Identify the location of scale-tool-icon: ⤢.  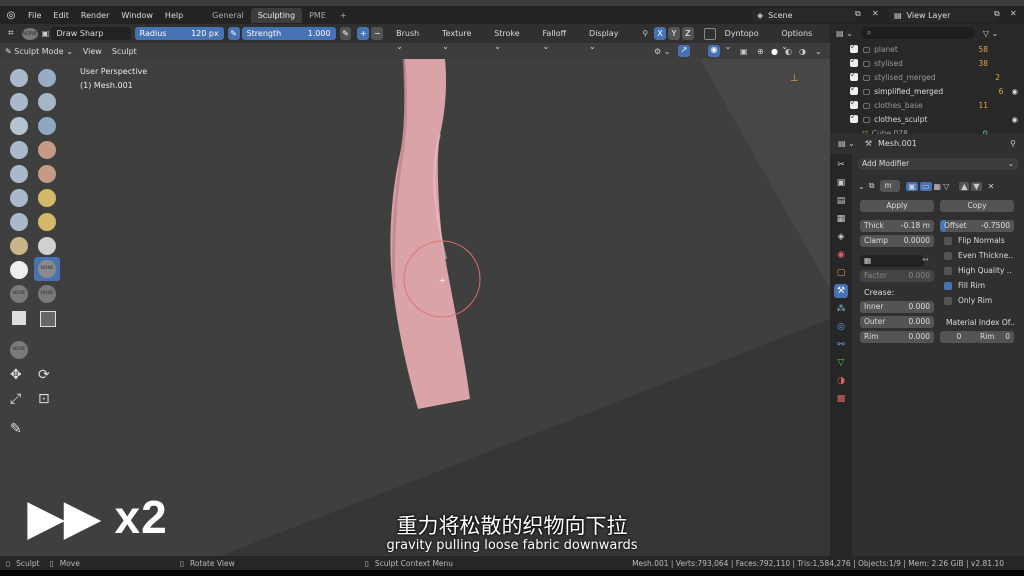
(15, 399).